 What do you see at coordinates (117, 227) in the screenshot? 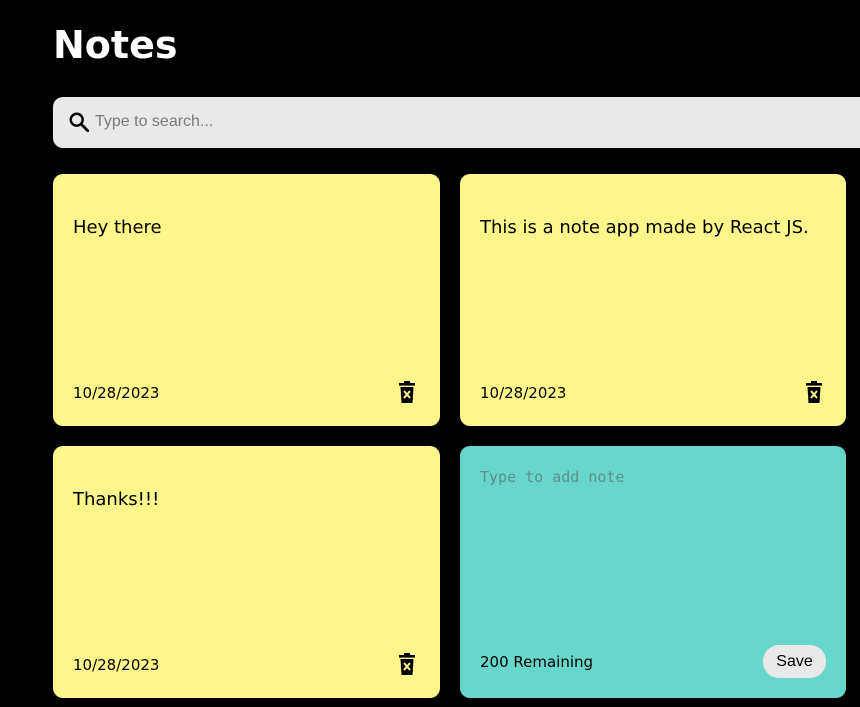
I see `note-text: Hey there` at bounding box center [117, 227].